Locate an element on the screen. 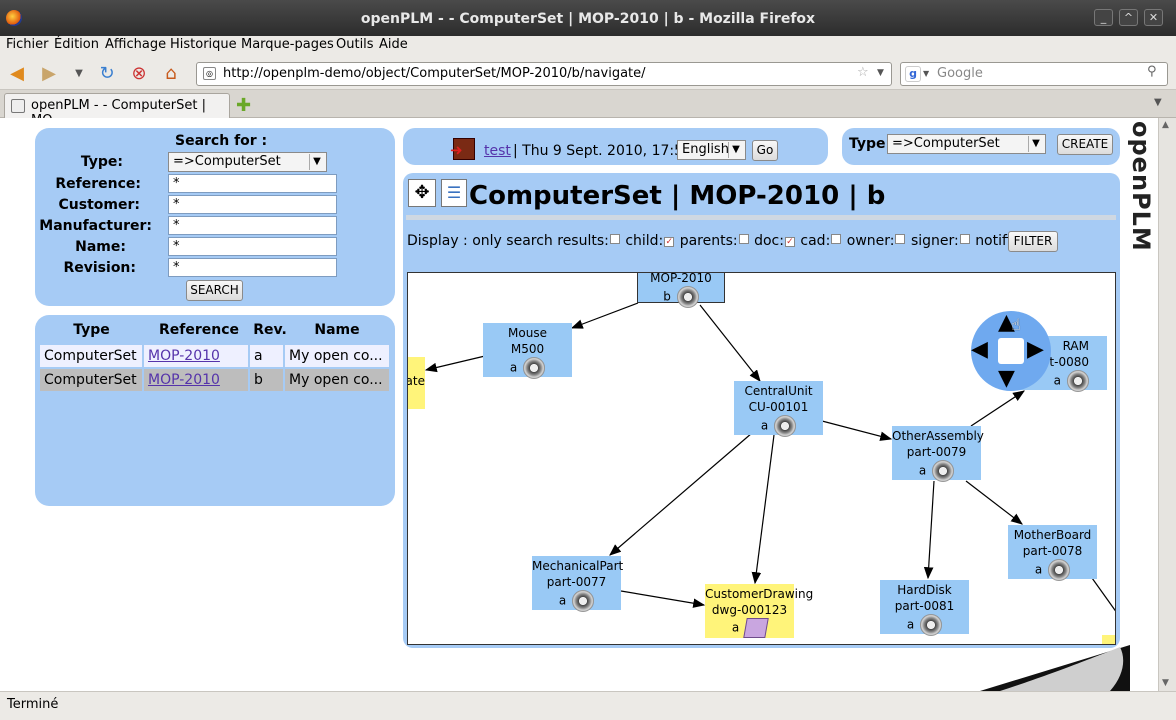  document-icon is located at coordinates (756, 628).